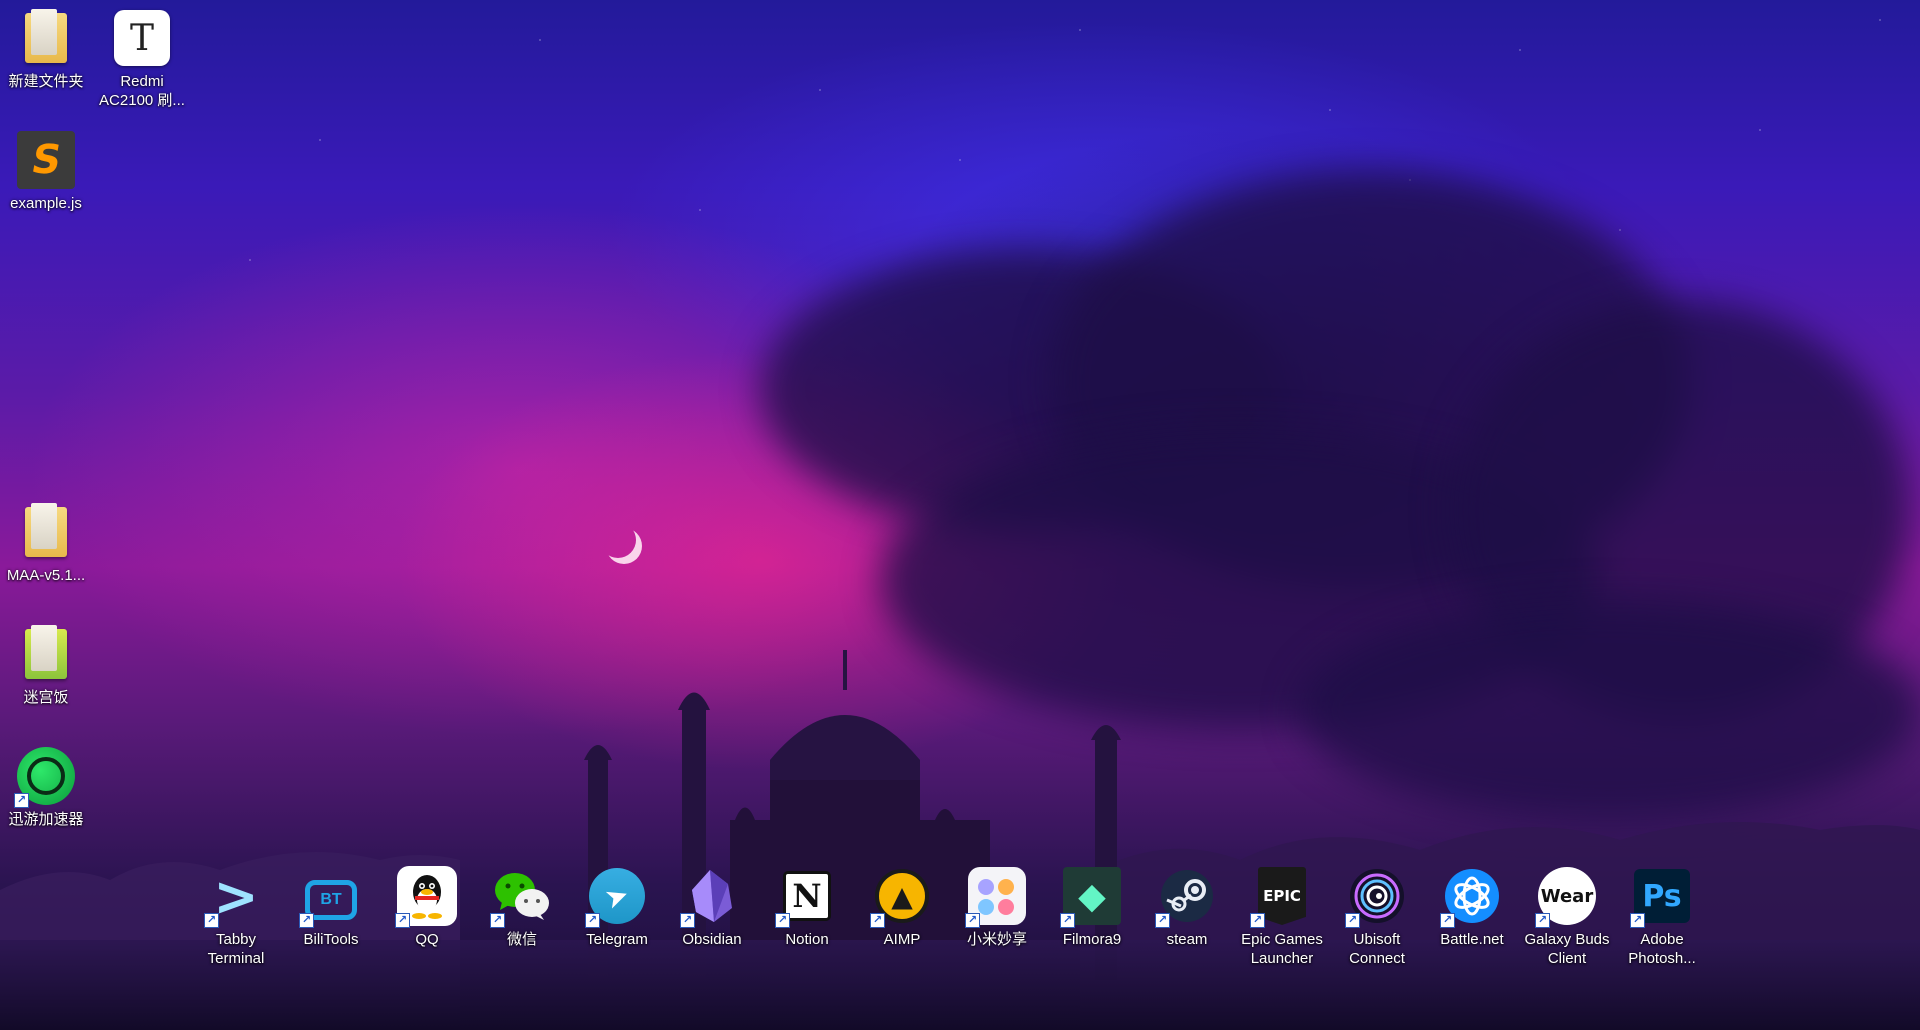 The width and height of the screenshot is (1920, 1030). I want to click on desktop-icon-tabby: > ↗ Tabby Terminal, so click(236, 916).